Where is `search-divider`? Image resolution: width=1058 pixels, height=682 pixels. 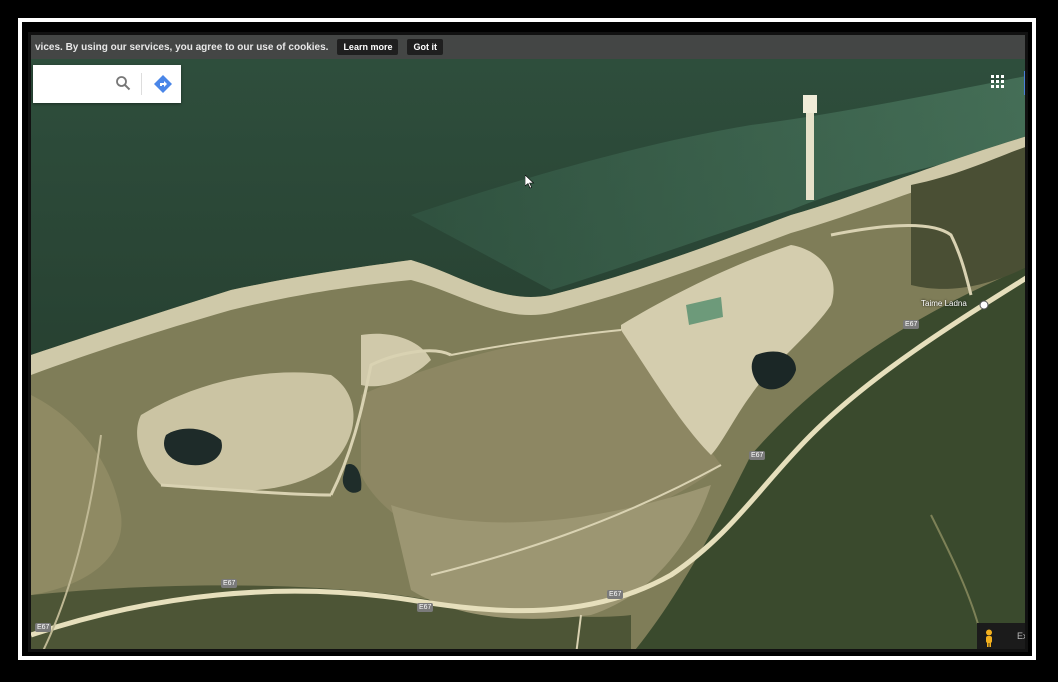 search-divider is located at coordinates (141, 84).